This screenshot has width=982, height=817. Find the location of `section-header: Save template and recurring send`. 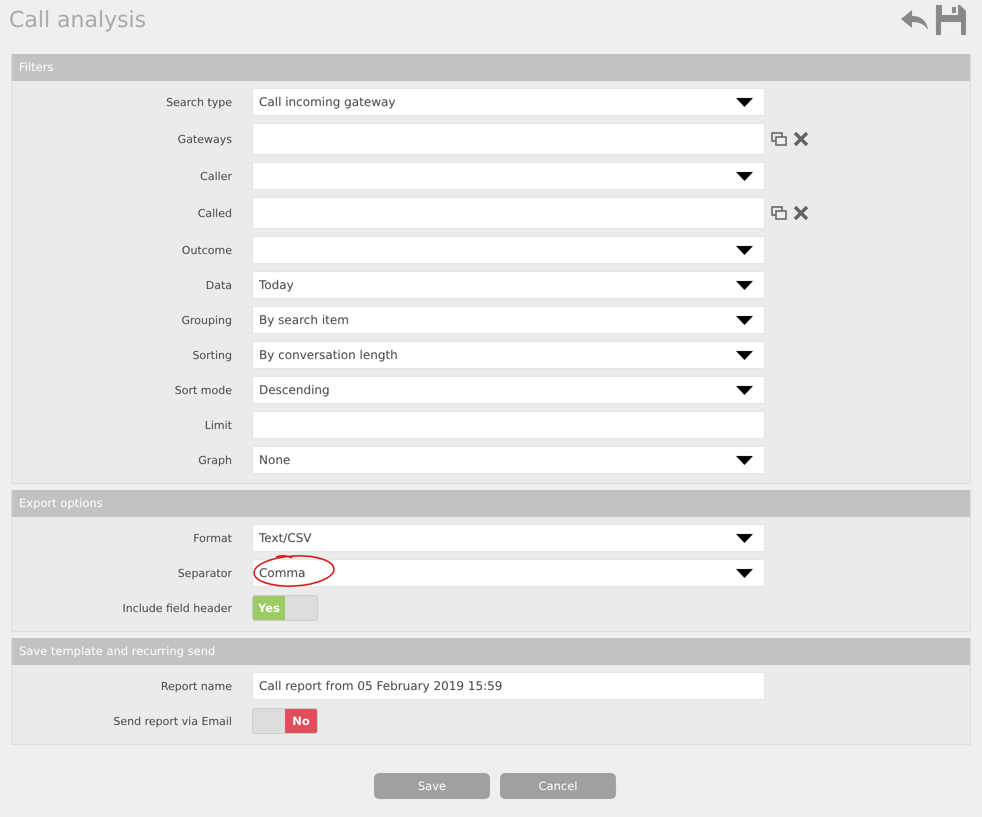

section-header: Save template and recurring send is located at coordinates (491, 651).